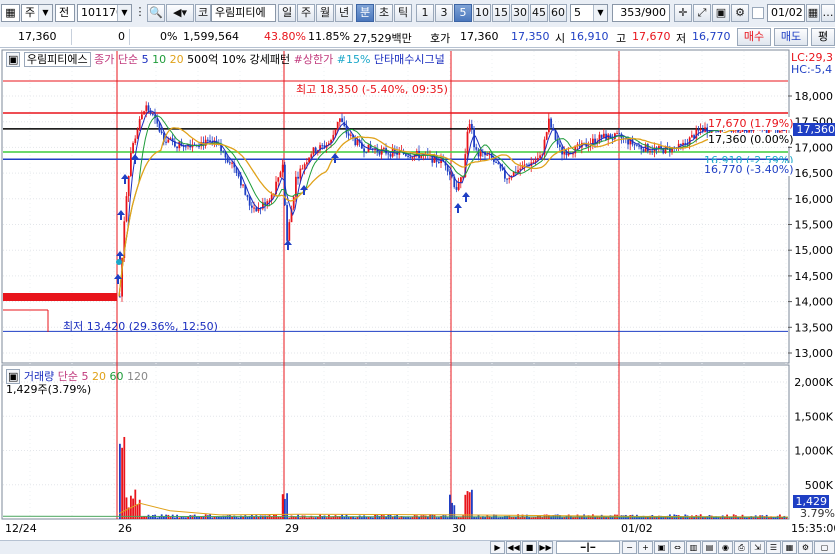 The image size is (835, 554). What do you see at coordinates (789, 547) in the screenshot?
I see `grid-icon: ▦` at bounding box center [789, 547].